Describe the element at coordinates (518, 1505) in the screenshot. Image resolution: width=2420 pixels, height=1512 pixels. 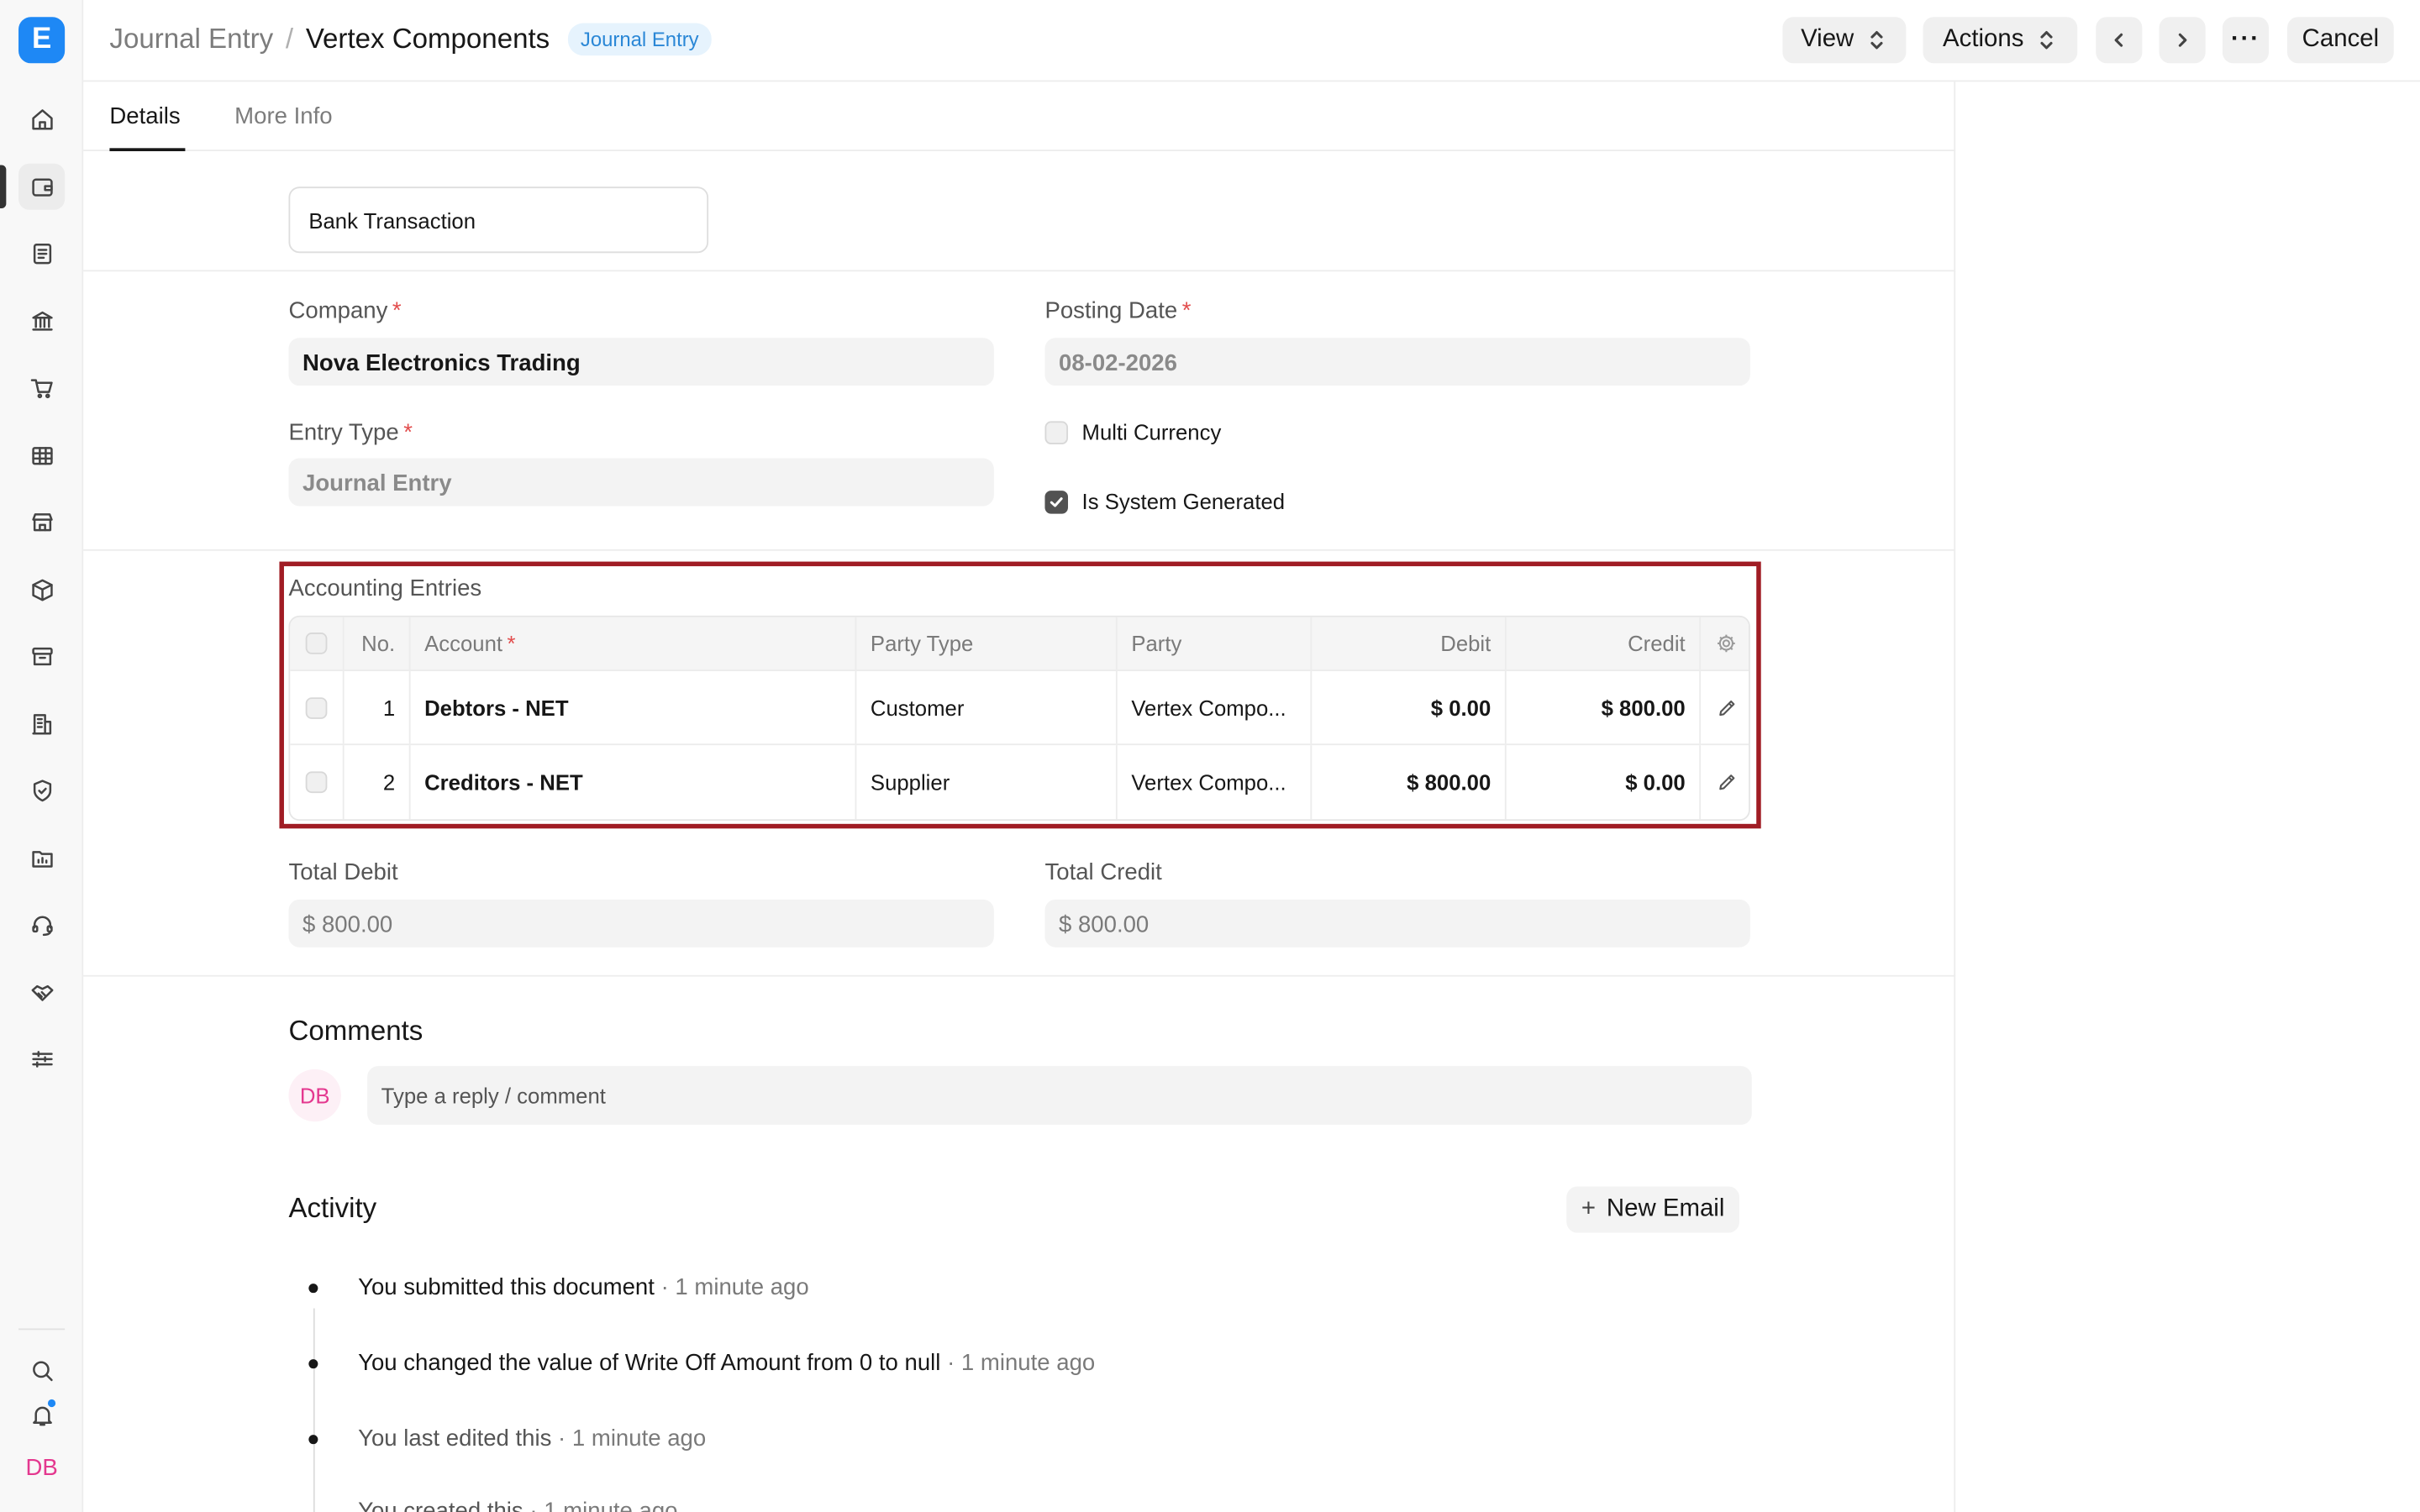
I see `activity-item: You created this · 1 minute ago` at that location.